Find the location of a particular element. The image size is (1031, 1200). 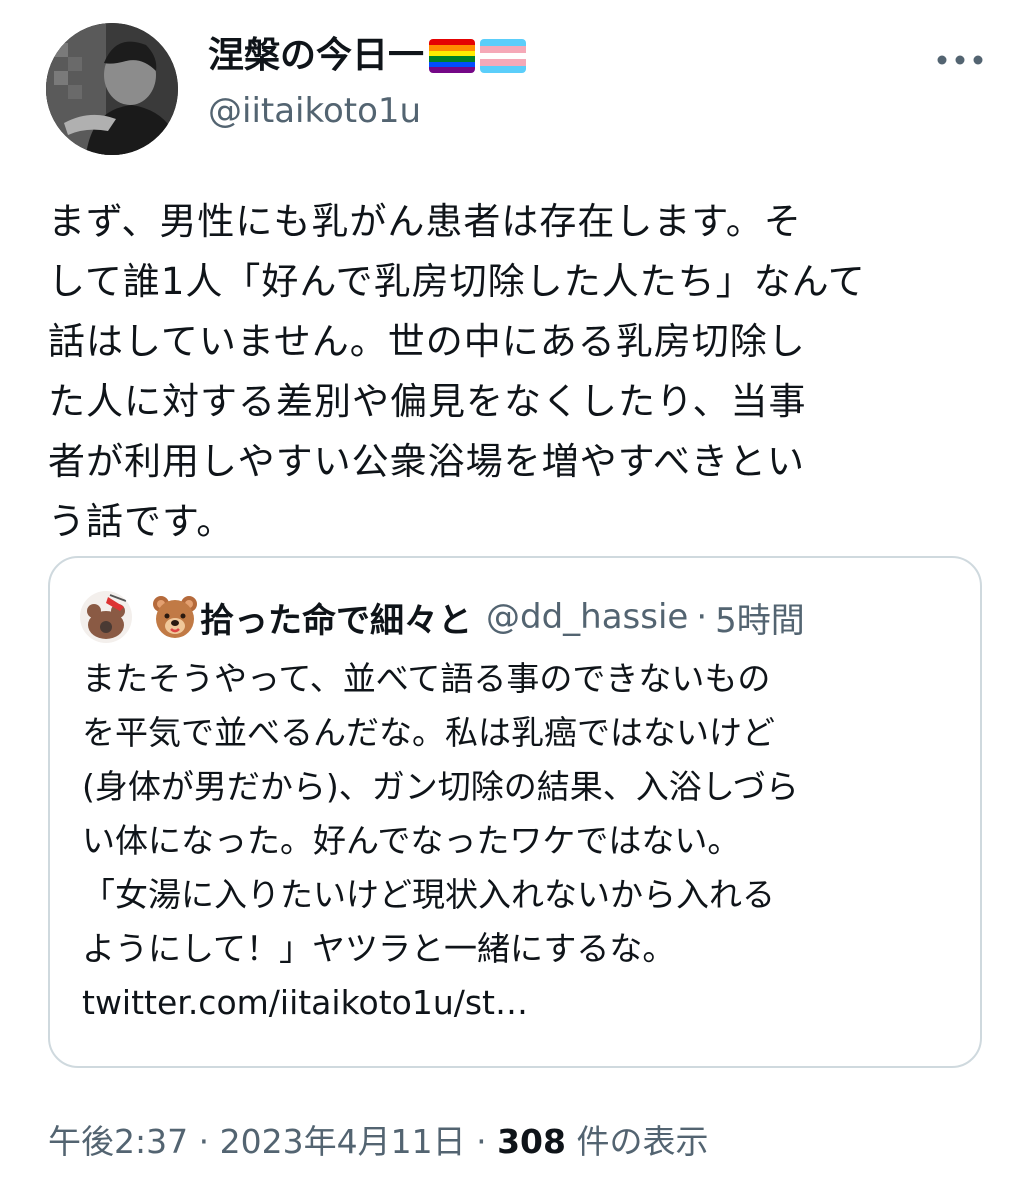

tweet-meta: 午後2:37 · 2023年4月11日 · 308 件の表示 is located at coordinates (378, 1142).